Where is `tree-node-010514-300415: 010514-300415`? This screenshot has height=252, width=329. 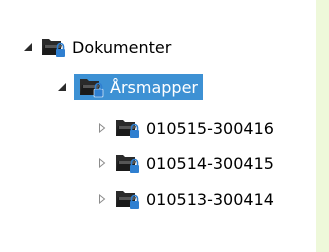 tree-node-010514-300415: 010514-300415 is located at coordinates (185, 163).